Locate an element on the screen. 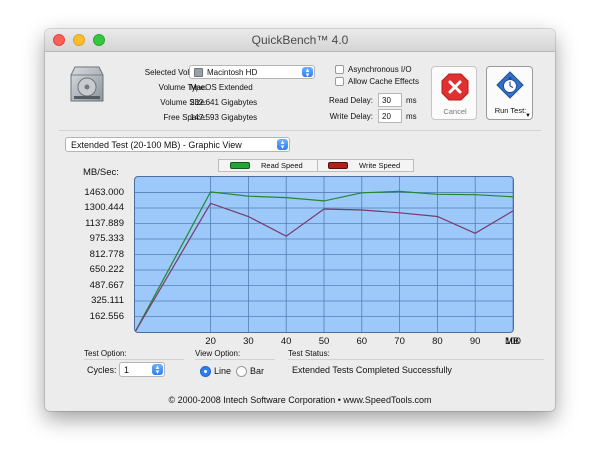 The image size is (600, 472). legend-write-label: Write Speed is located at coordinates (380, 165).